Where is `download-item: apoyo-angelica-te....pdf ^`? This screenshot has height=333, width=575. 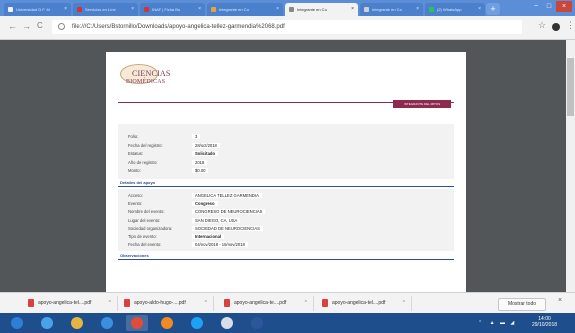
download-item: apoyo-angelica-te....pdf ^ is located at coordinates (267, 303).